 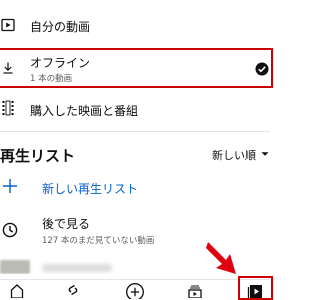 I want to click on nav-create, so click(x=135, y=290).